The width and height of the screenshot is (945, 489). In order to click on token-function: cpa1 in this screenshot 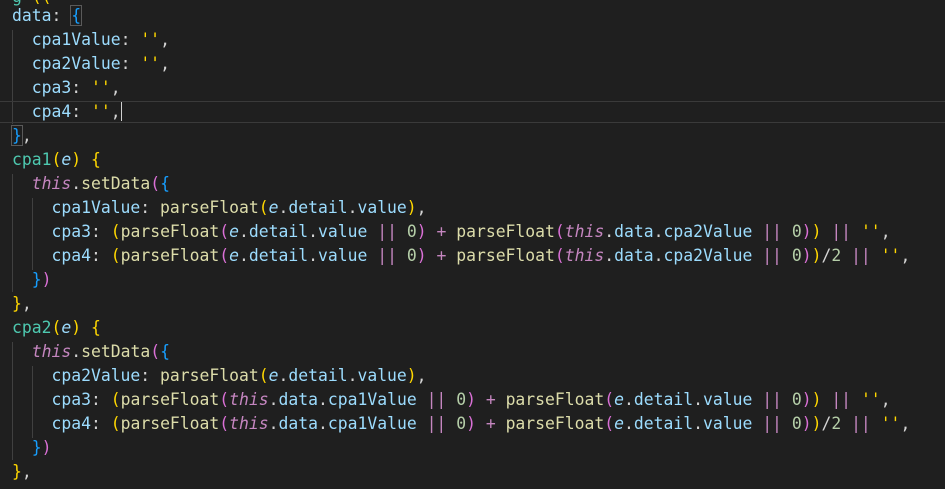, I will do `click(32, 159)`.